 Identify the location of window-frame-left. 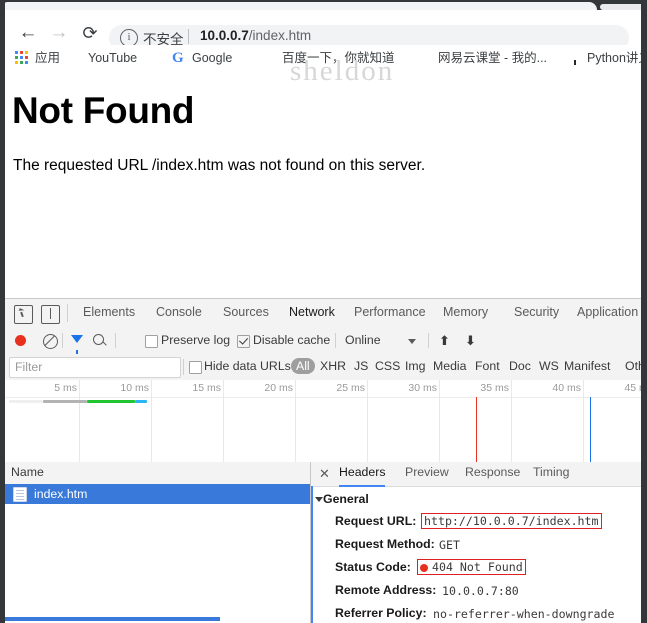
(2, 311).